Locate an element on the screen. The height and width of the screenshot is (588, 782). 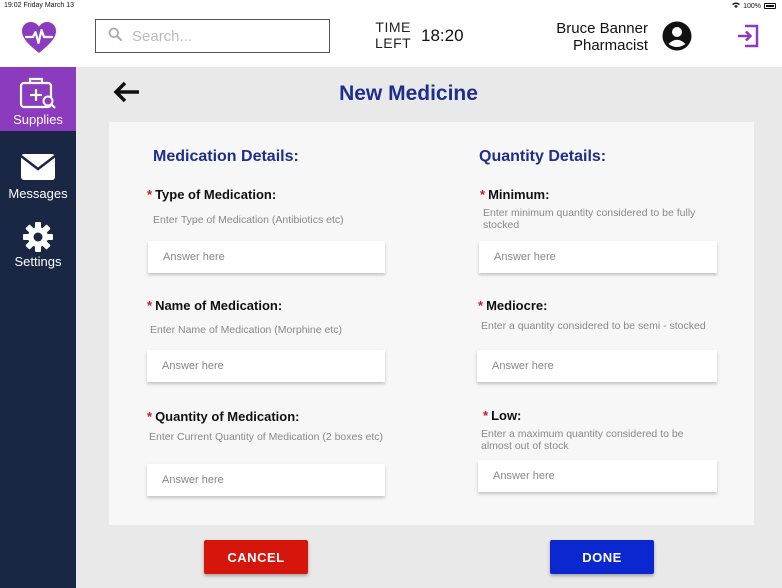
top-header: TIME LEFT 18:20 Bruce Banner Pharmacist is located at coordinates (391, 39).